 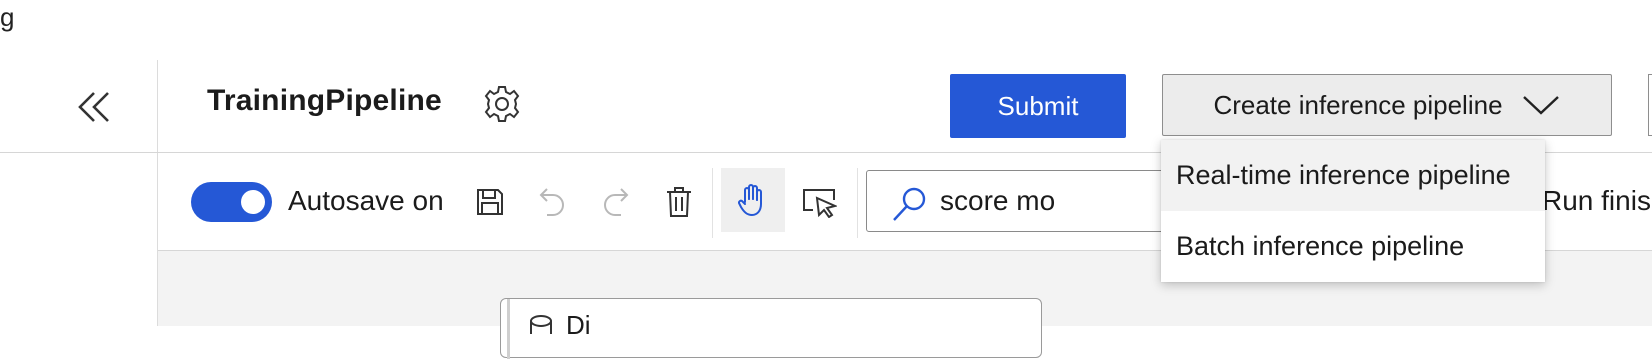 What do you see at coordinates (1353, 175) in the screenshot?
I see `menu-item-real-time-inference: Real-time inference pipeline` at bounding box center [1353, 175].